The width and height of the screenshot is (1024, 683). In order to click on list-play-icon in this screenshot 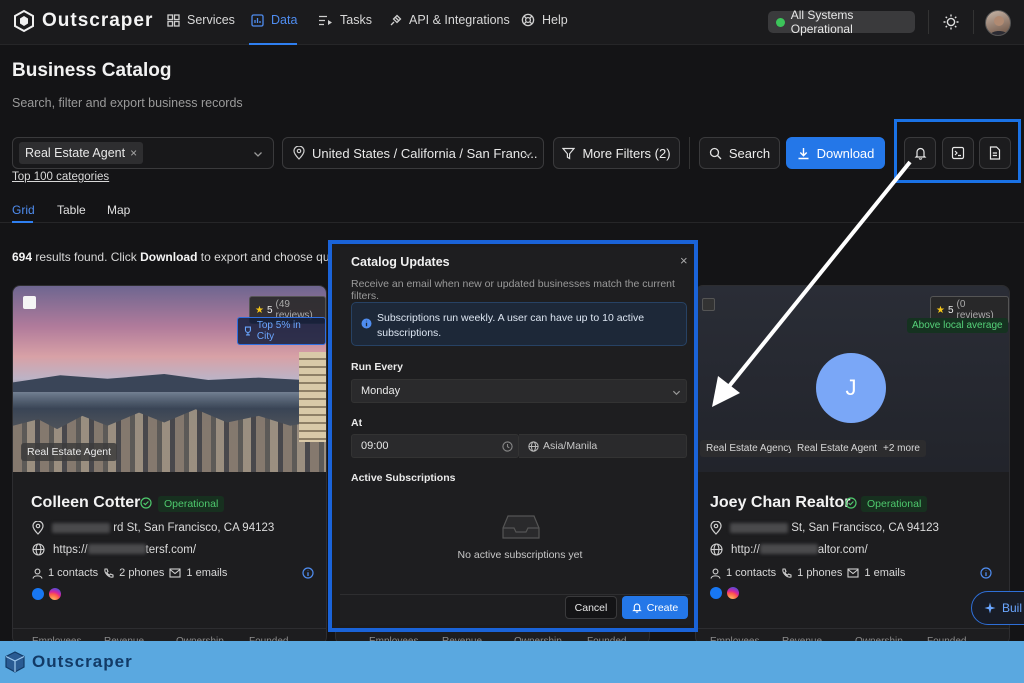, I will do `click(325, 20)`.